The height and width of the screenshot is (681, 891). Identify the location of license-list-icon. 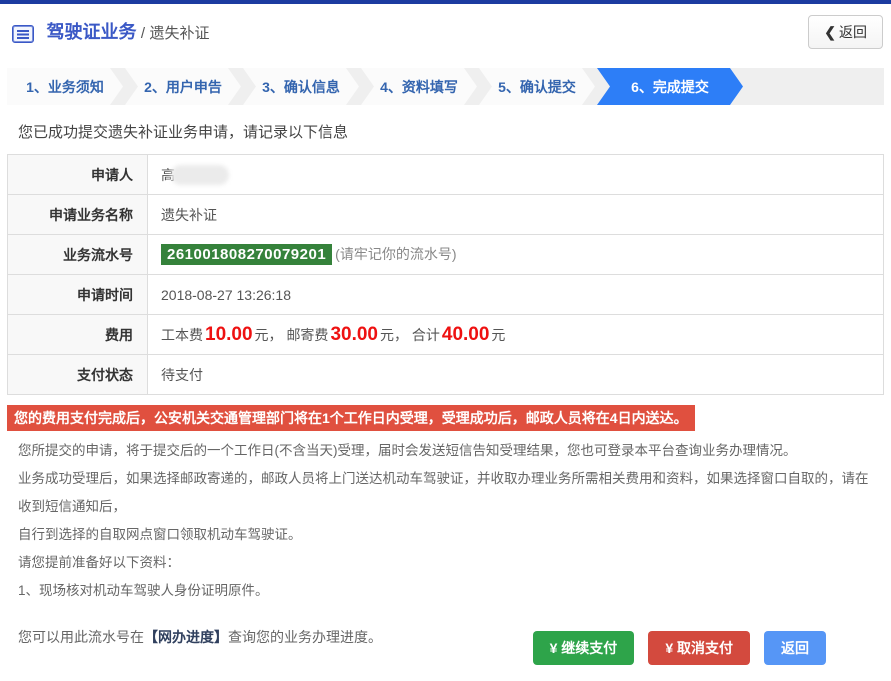
(23, 36).